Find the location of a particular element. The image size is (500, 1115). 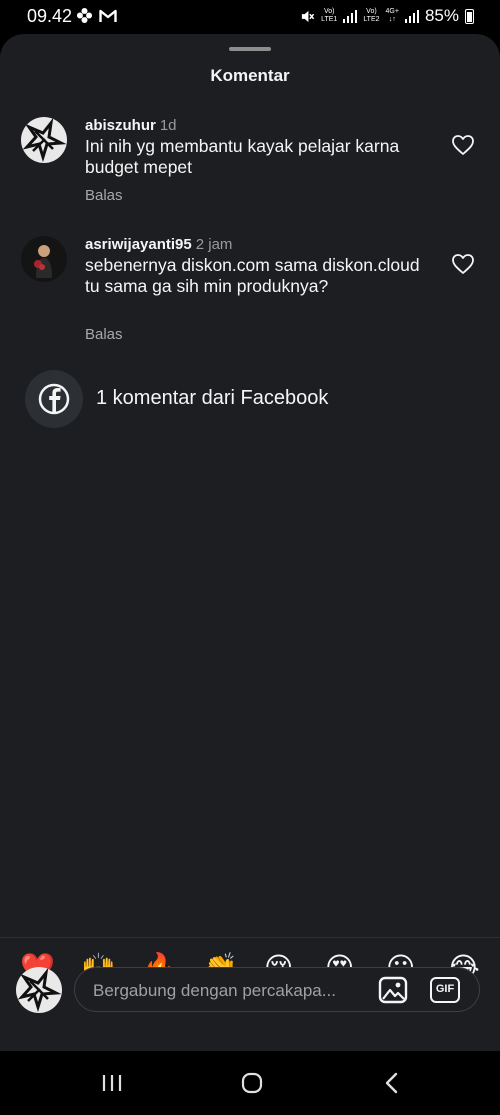

comment-time: 1d is located at coordinates (168, 125).